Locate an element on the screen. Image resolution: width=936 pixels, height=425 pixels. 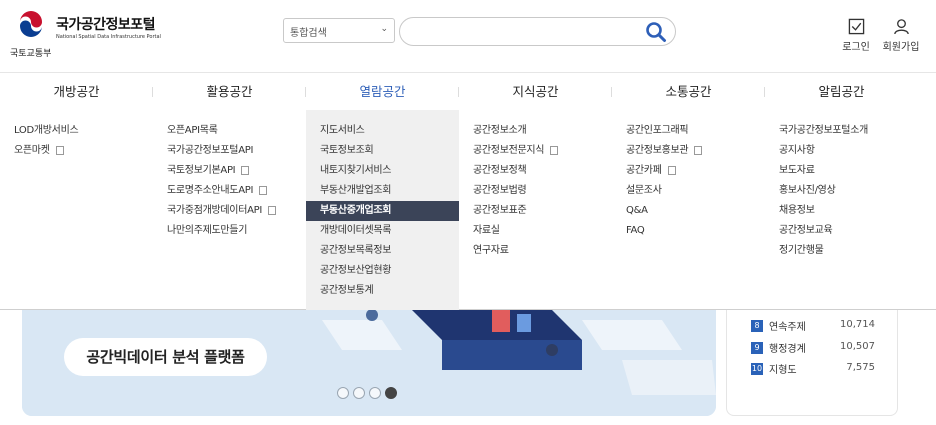
menu-item: 공간정보표준 is located at coordinates (535, 211).